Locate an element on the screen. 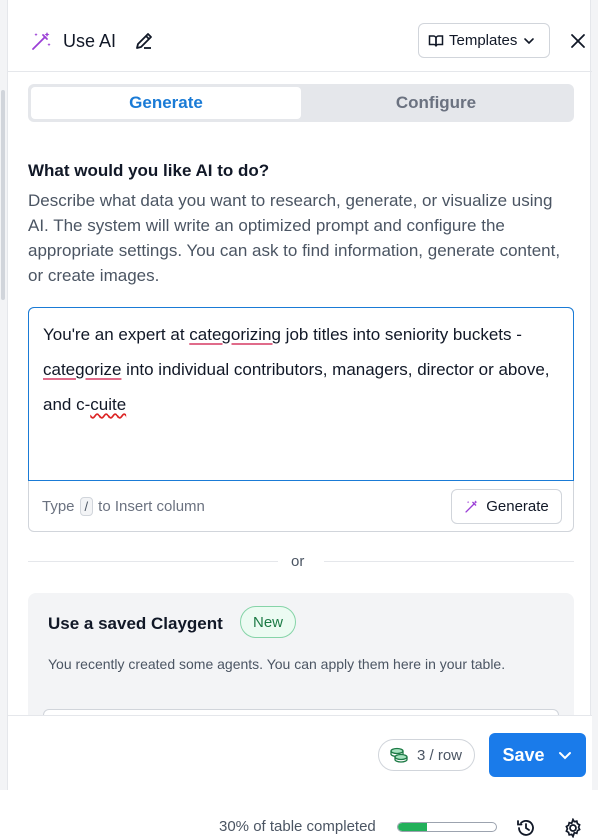  insert-column-hint: Type / to Insert column is located at coordinates (123, 506).